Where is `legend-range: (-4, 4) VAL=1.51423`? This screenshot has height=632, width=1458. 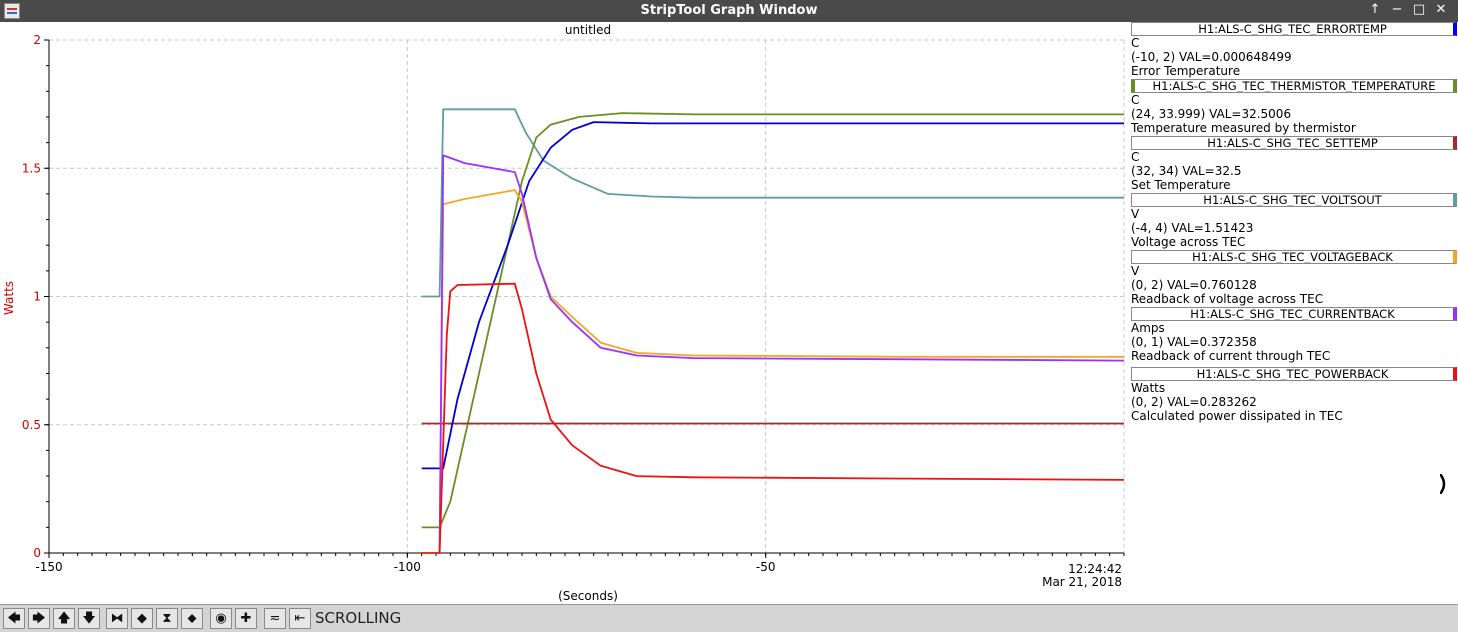 legend-range: (-4, 4) VAL=1.51423 is located at coordinates (1192, 228).